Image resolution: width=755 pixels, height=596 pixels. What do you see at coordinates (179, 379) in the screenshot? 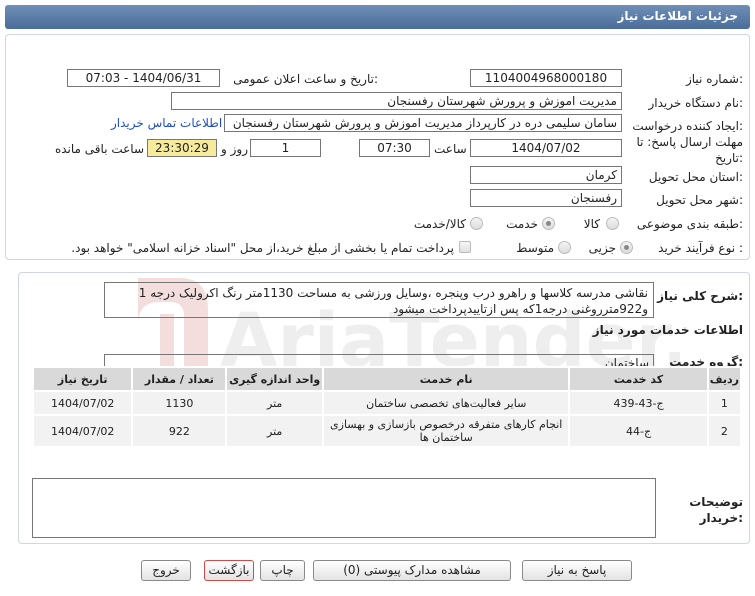
I see `col-quantity: تعداد / مقدار` at bounding box center [179, 379].